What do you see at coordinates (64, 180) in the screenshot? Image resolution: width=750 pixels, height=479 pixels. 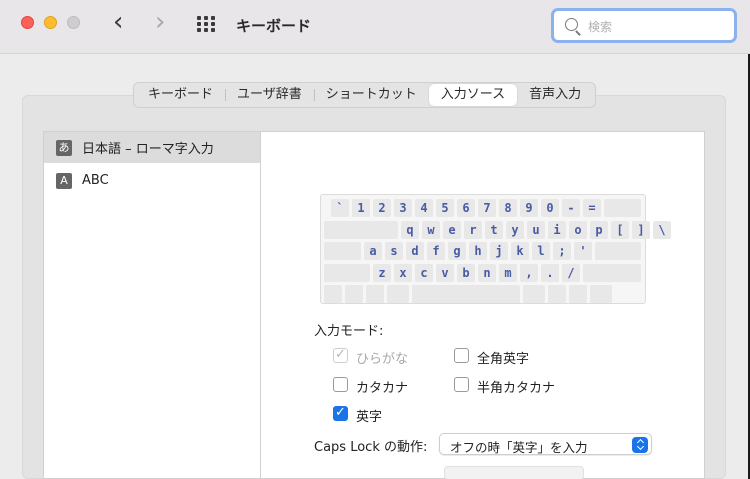 I see `abc-badge-icon: A` at bounding box center [64, 180].